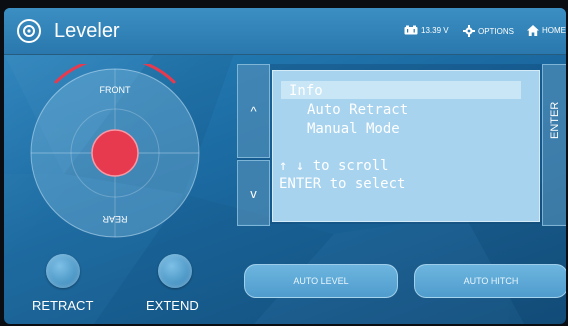 The image size is (568, 326). Describe the element at coordinates (172, 305) in the screenshot. I see `extend-label: EXTEND` at that location.